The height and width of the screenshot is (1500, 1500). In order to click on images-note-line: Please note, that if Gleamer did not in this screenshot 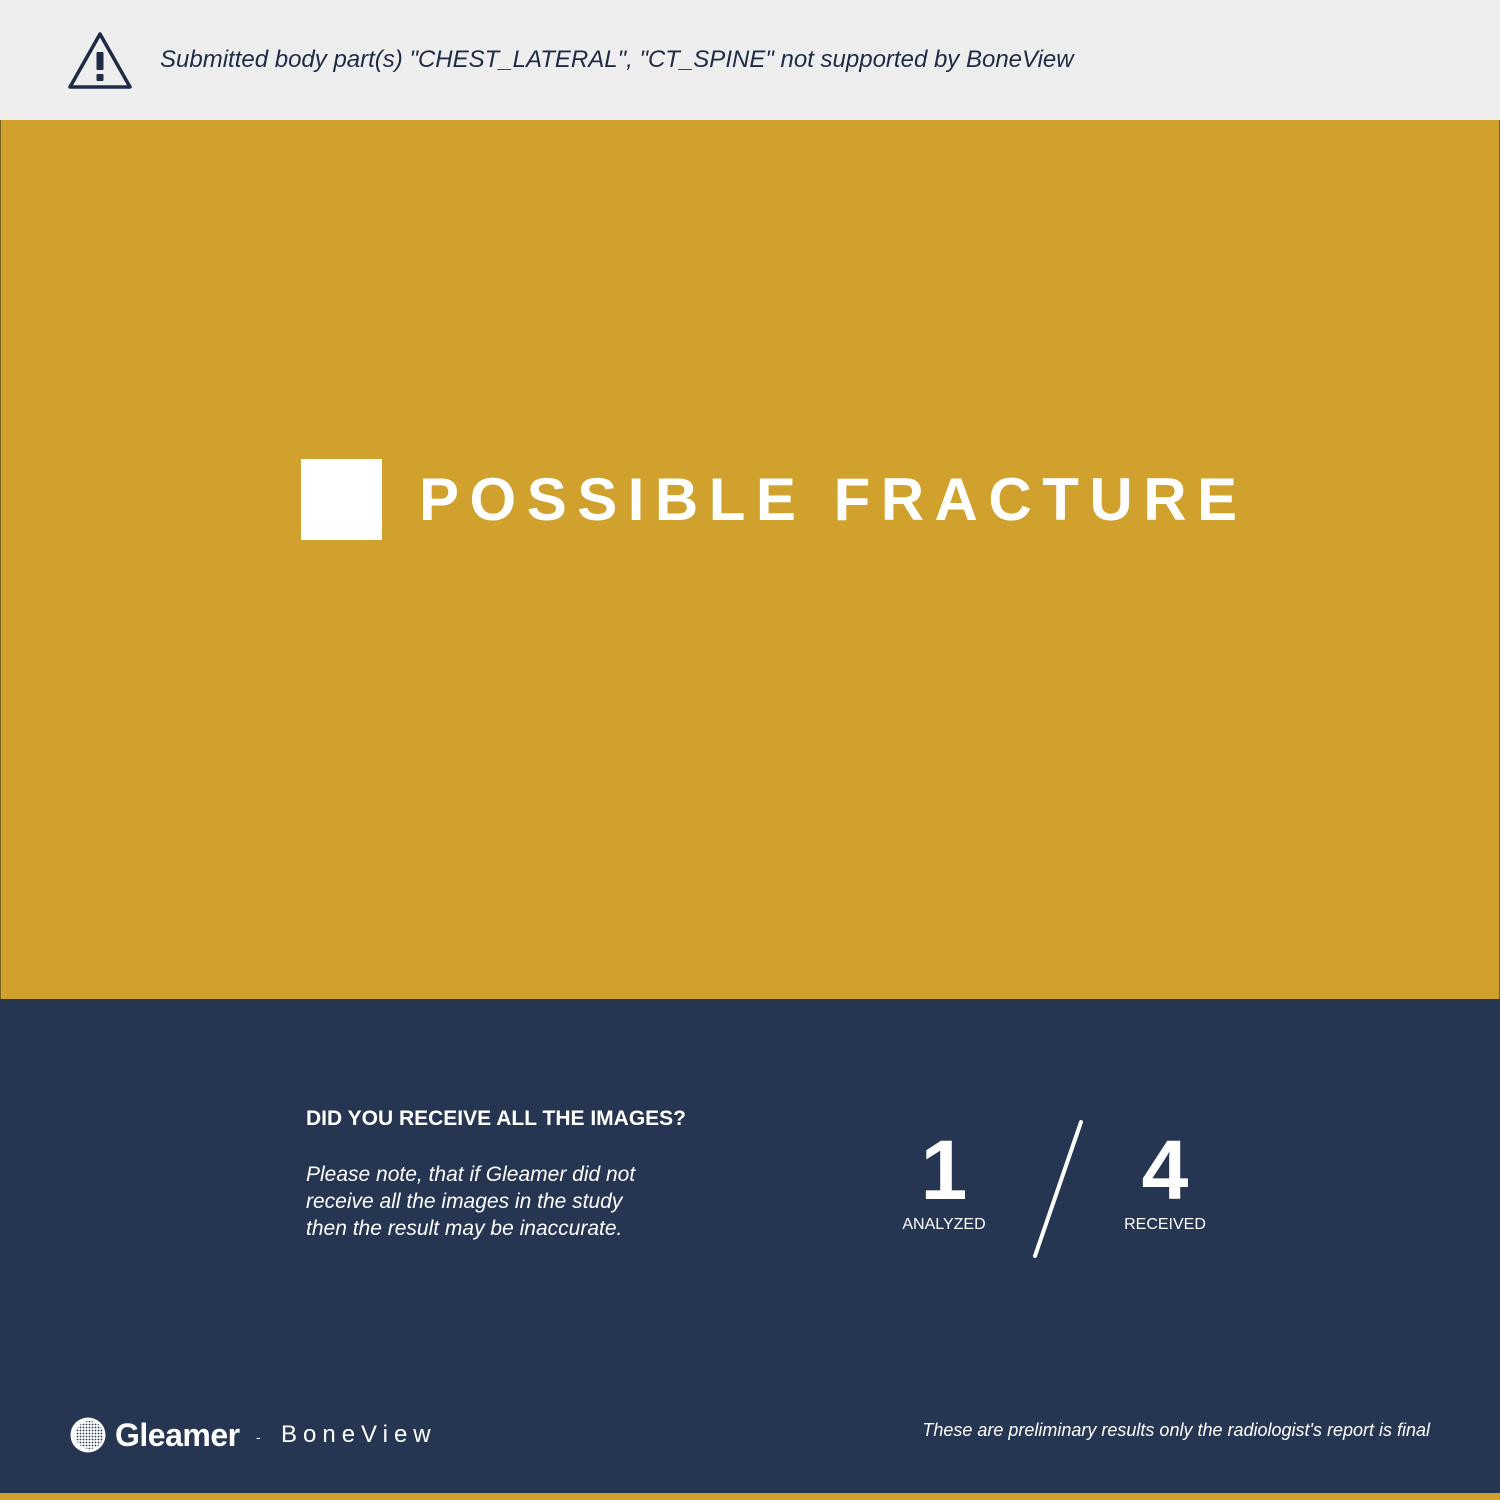, I will do `click(471, 1174)`.